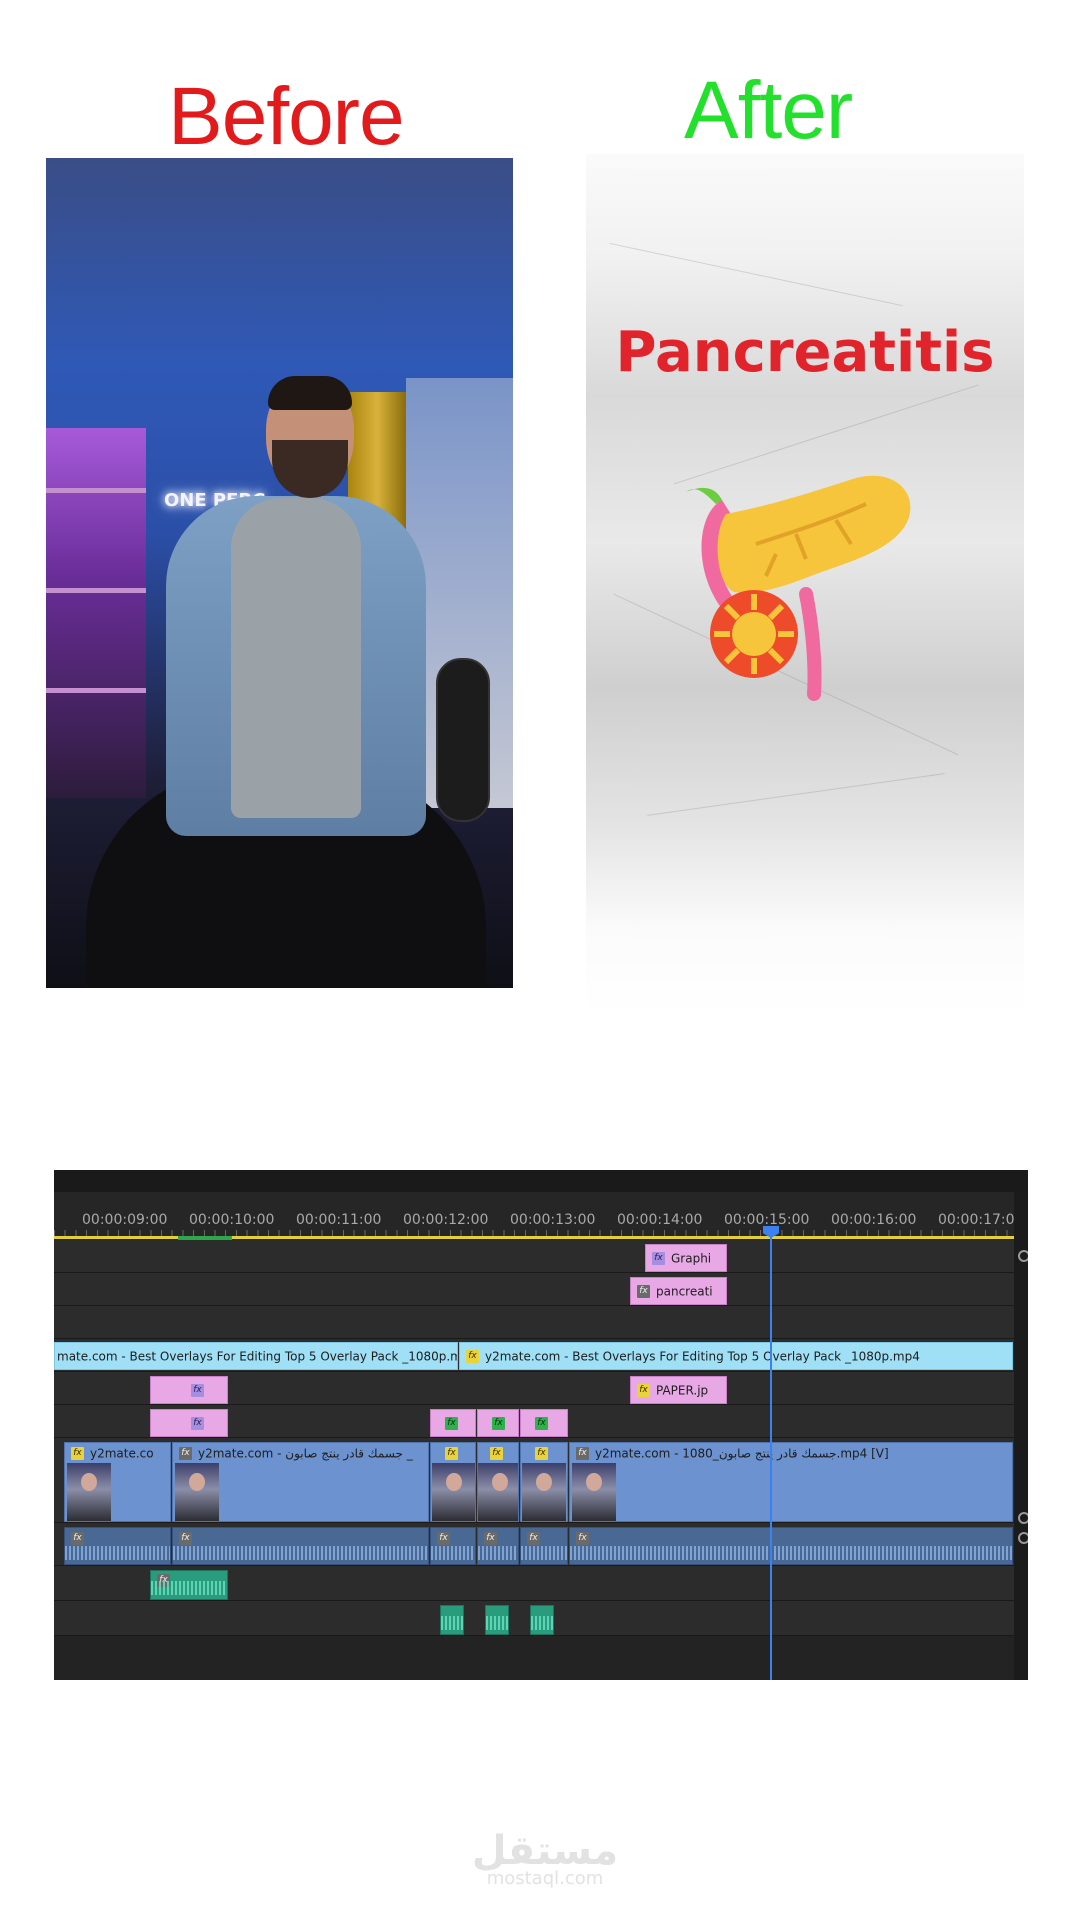 The image size is (1080, 1920). I want to click on person-beard, so click(310, 469).